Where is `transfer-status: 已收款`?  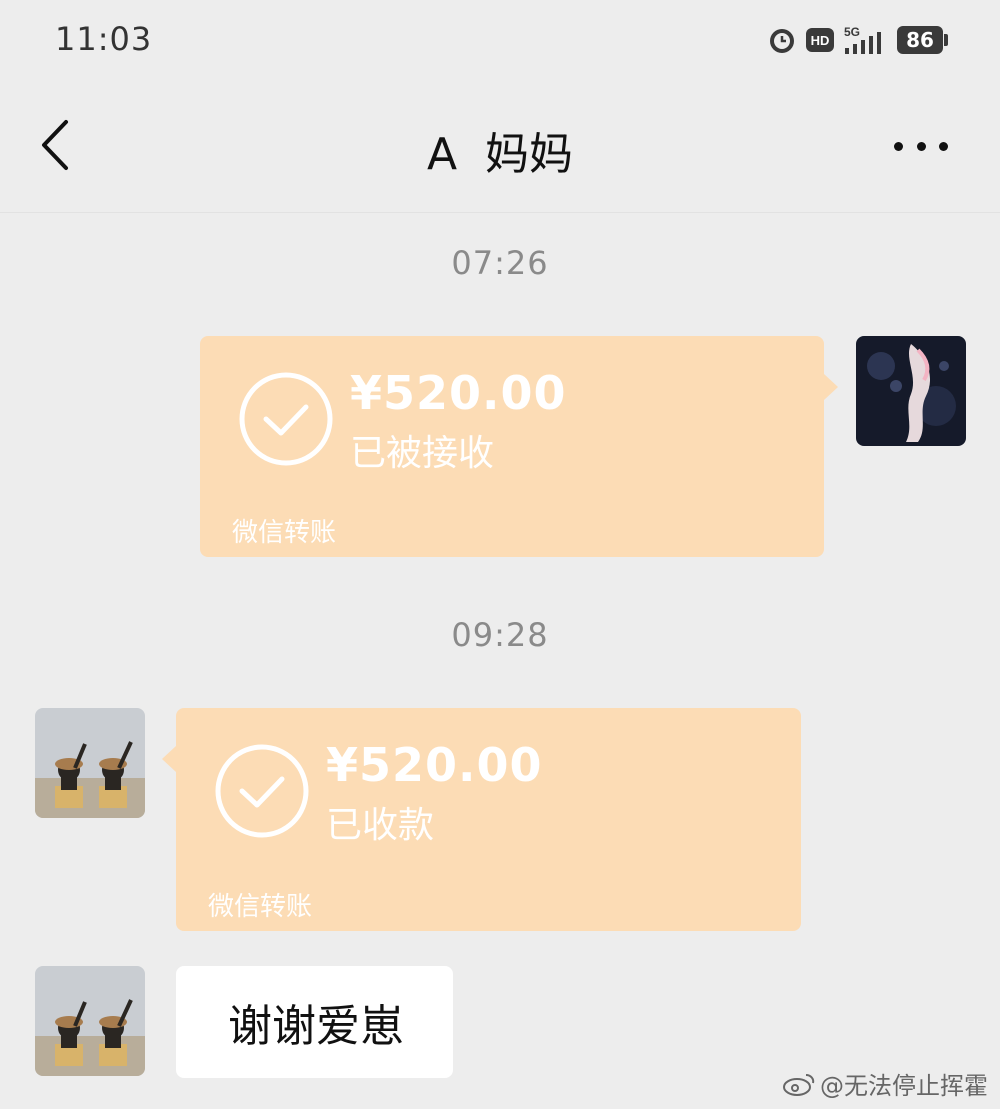 transfer-status: 已收款 is located at coordinates (380, 825).